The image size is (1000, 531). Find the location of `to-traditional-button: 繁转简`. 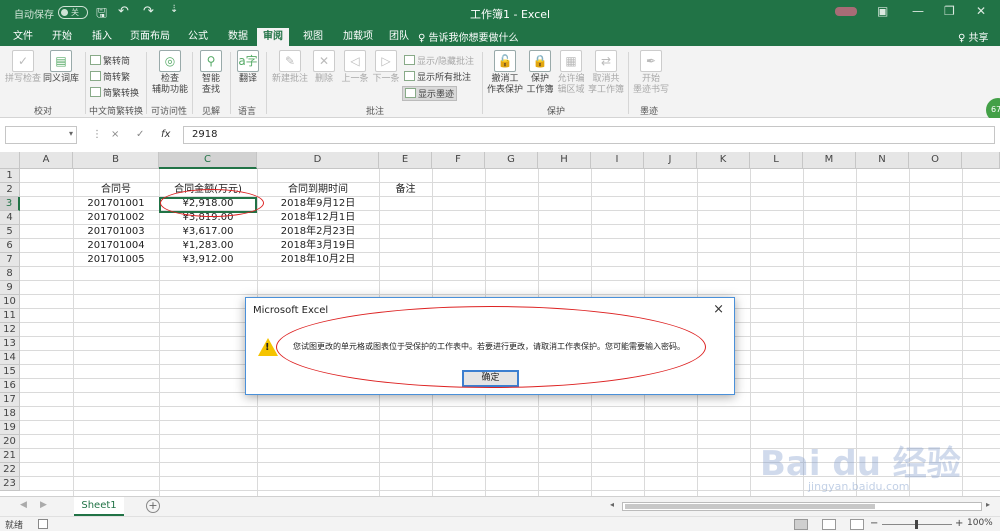

to-traditional-button: 繁转简 is located at coordinates (110, 60).